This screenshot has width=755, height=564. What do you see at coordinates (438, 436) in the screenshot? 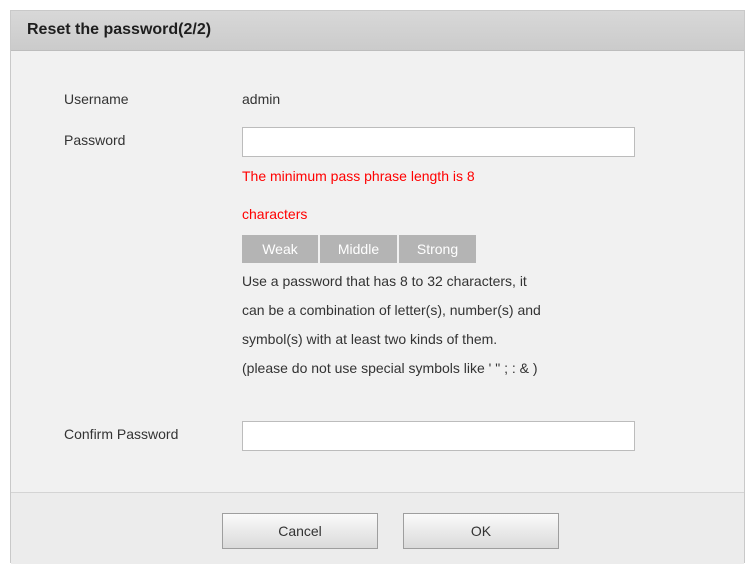
I see `confirm-password-field` at bounding box center [438, 436].